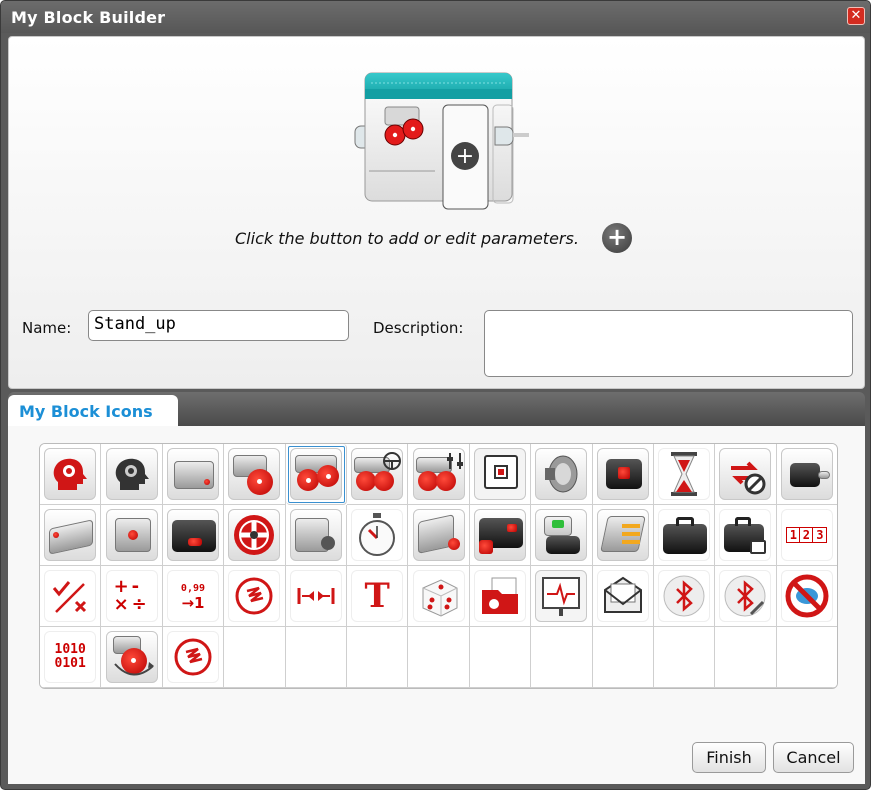 This screenshot has height=790, width=871. I want to click on icon-cell: 1010 0101, so click(71, 657).